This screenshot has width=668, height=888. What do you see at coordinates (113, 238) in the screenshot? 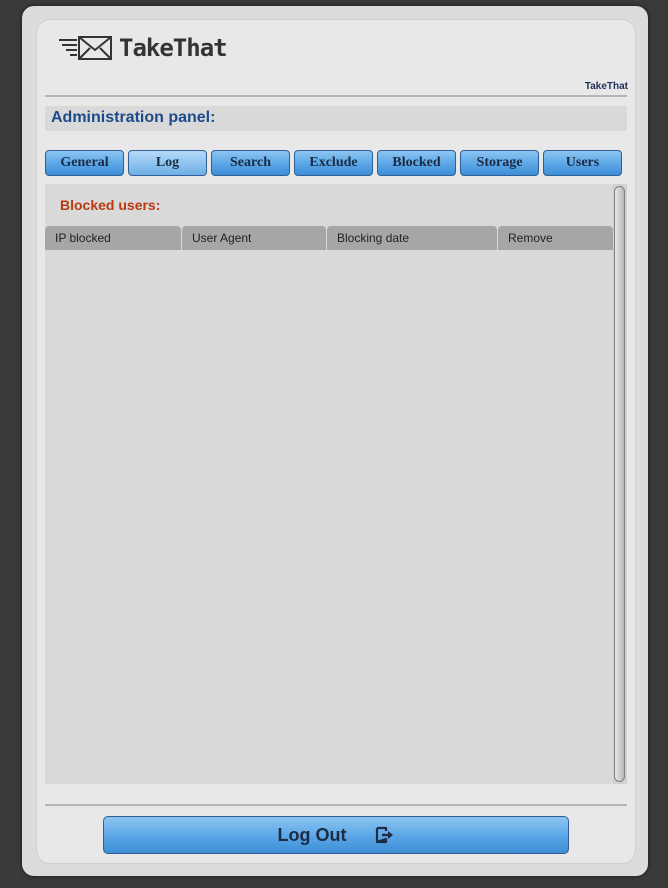
I see `column-ip-blocked: IP blocked` at bounding box center [113, 238].